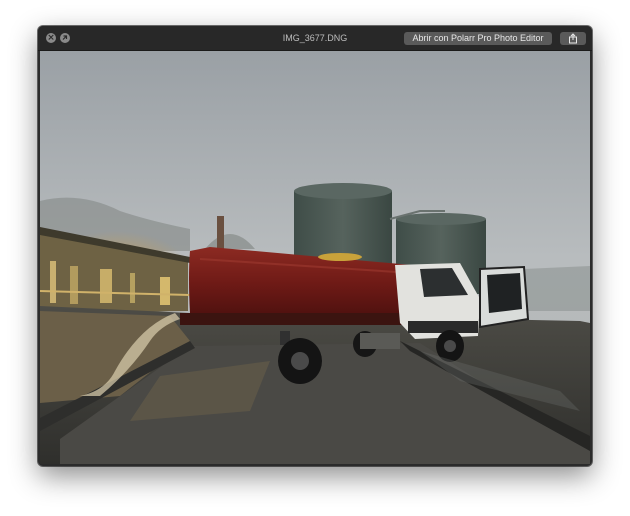  Describe the element at coordinates (65, 38) in the screenshot. I see `fullscreen-icon` at that location.